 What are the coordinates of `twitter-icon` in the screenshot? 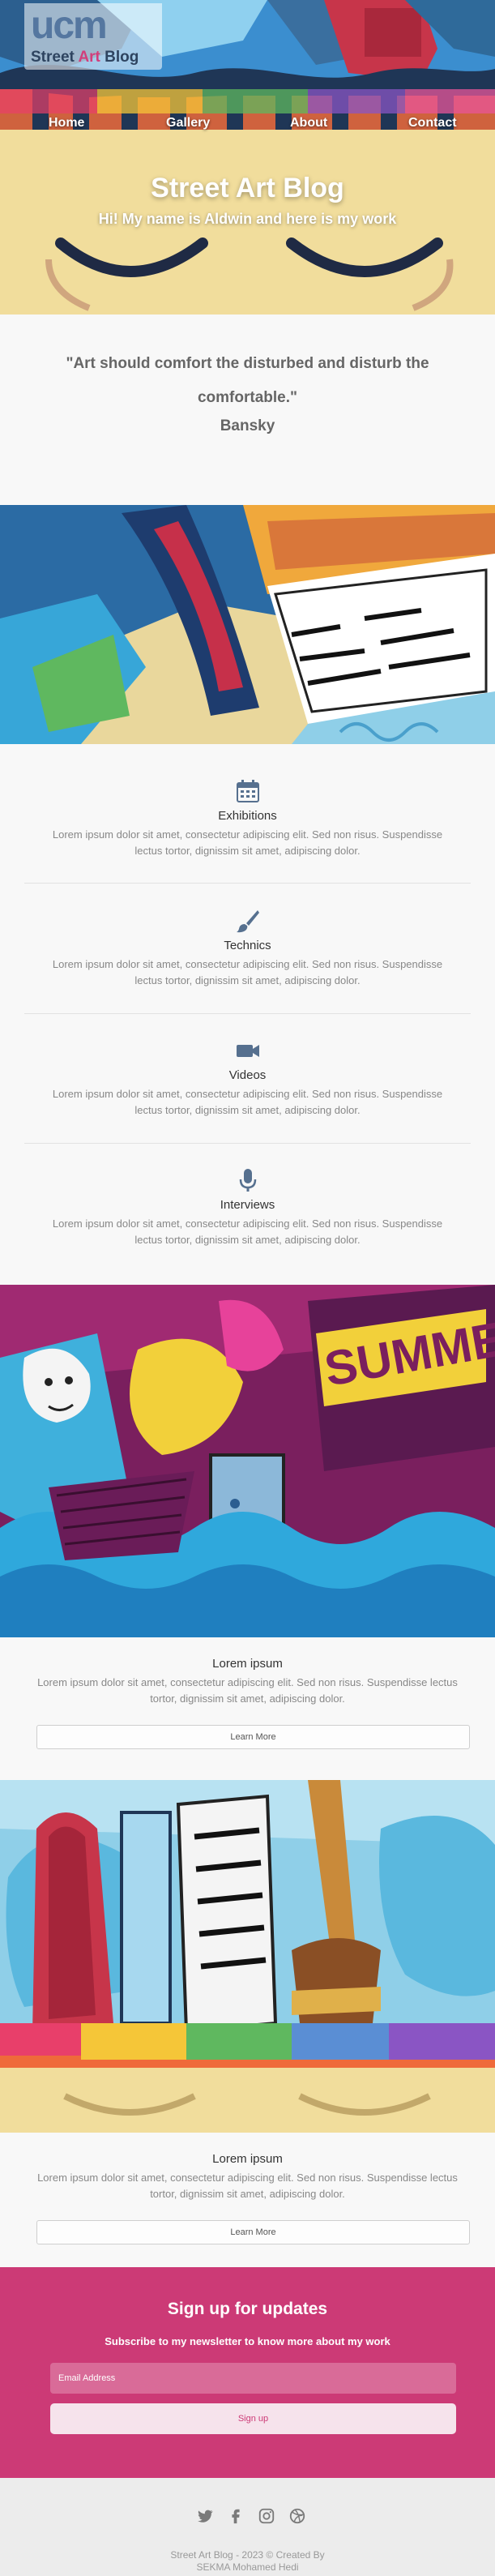 It's located at (205, 2516).